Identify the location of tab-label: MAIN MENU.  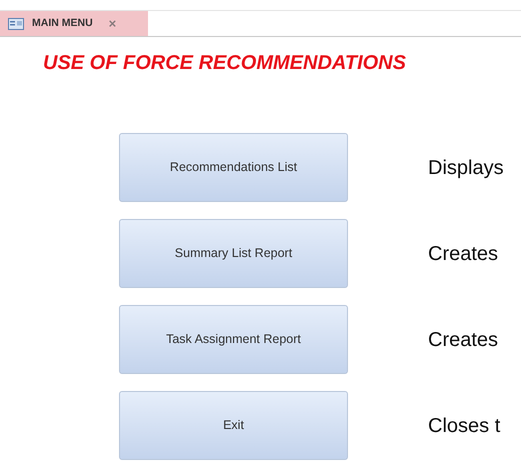
(62, 23).